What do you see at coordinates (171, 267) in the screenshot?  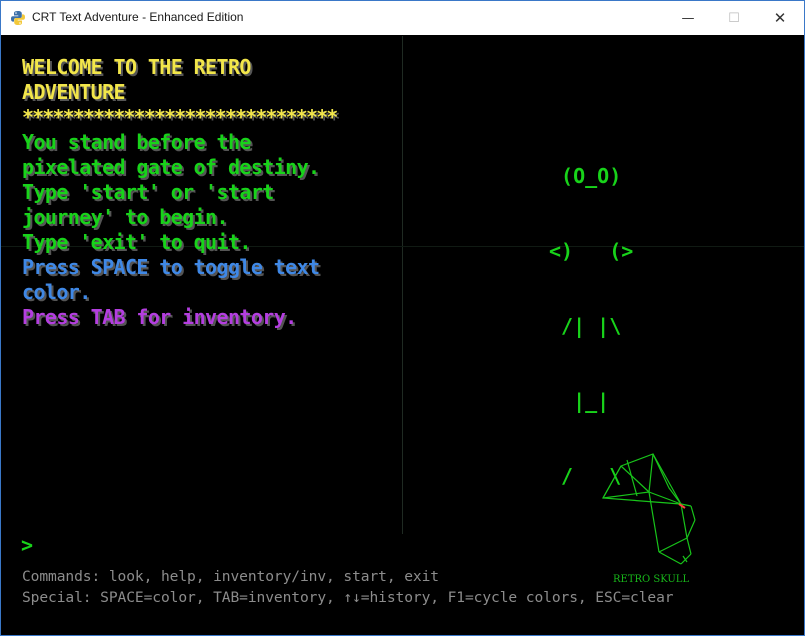 I see `output-line: Press SPACE to toggle text` at bounding box center [171, 267].